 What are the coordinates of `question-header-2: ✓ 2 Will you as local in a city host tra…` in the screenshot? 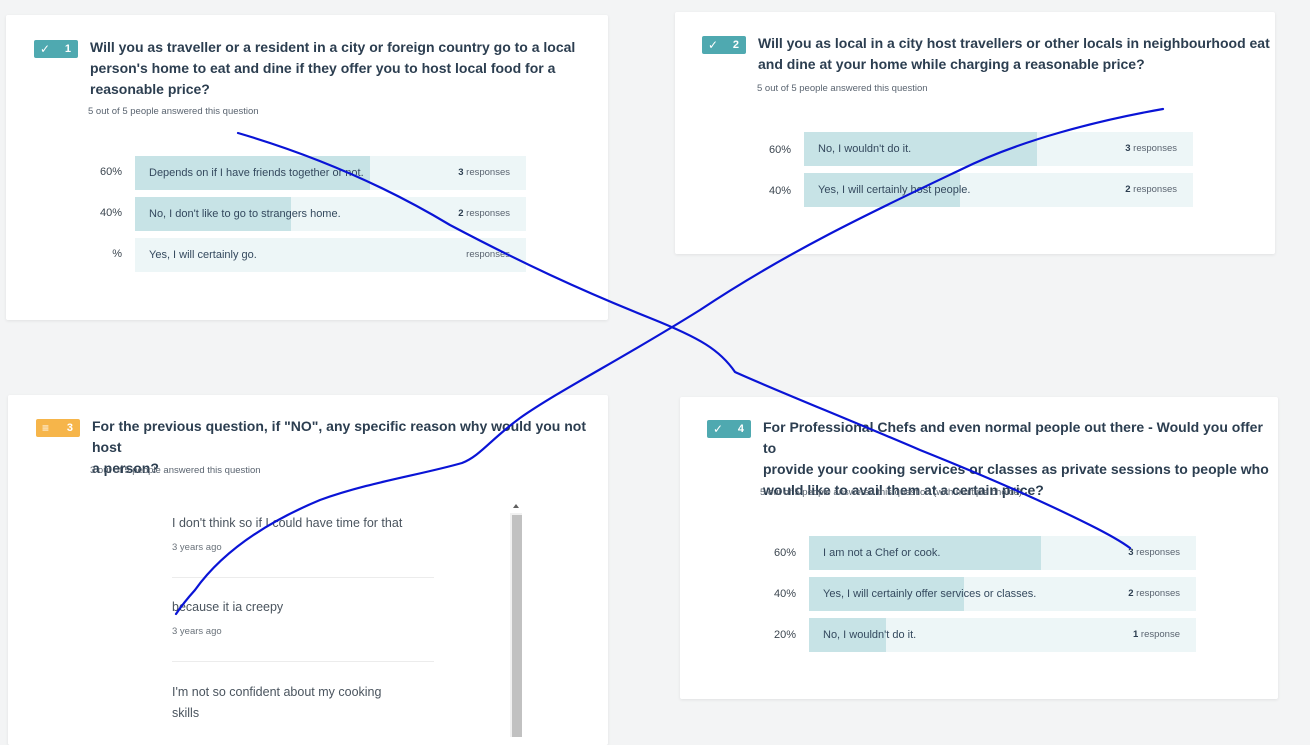 It's located at (986, 54).